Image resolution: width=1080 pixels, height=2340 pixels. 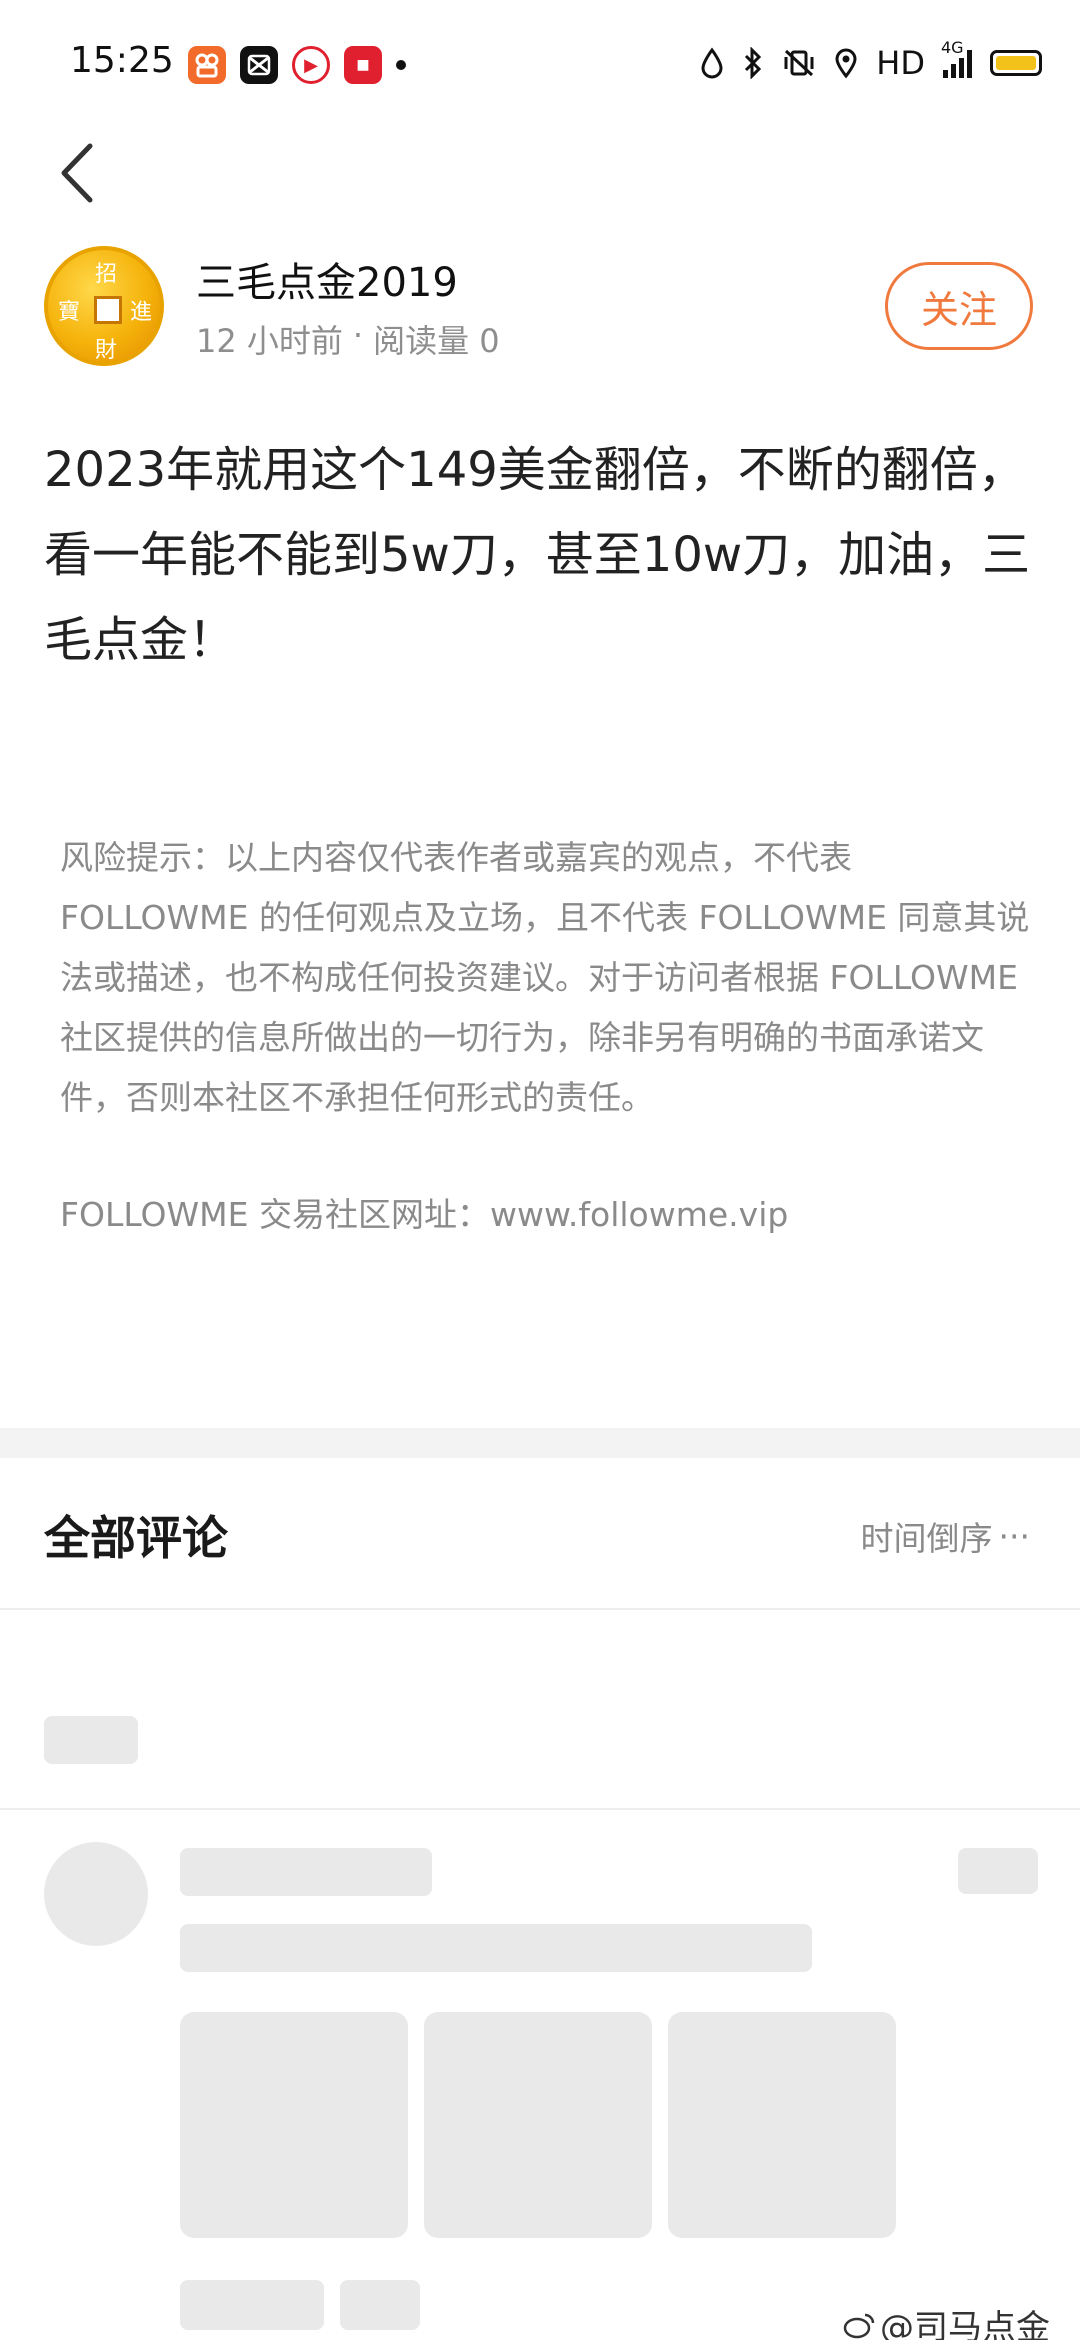 What do you see at coordinates (401, 65) in the screenshot?
I see `more-notifications-dot` at bounding box center [401, 65].